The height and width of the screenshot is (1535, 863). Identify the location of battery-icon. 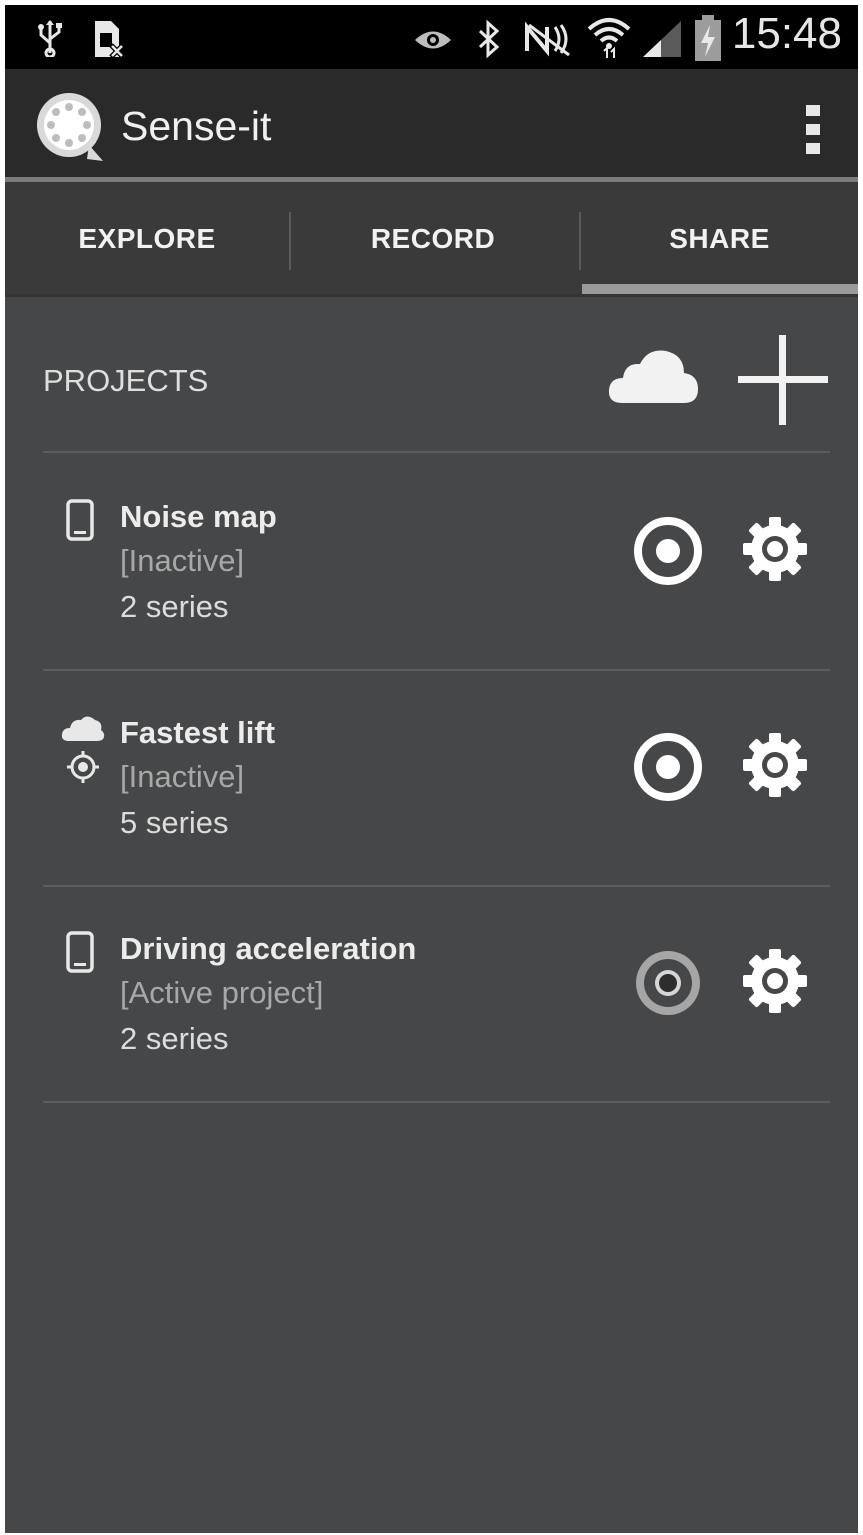
(708, 40).